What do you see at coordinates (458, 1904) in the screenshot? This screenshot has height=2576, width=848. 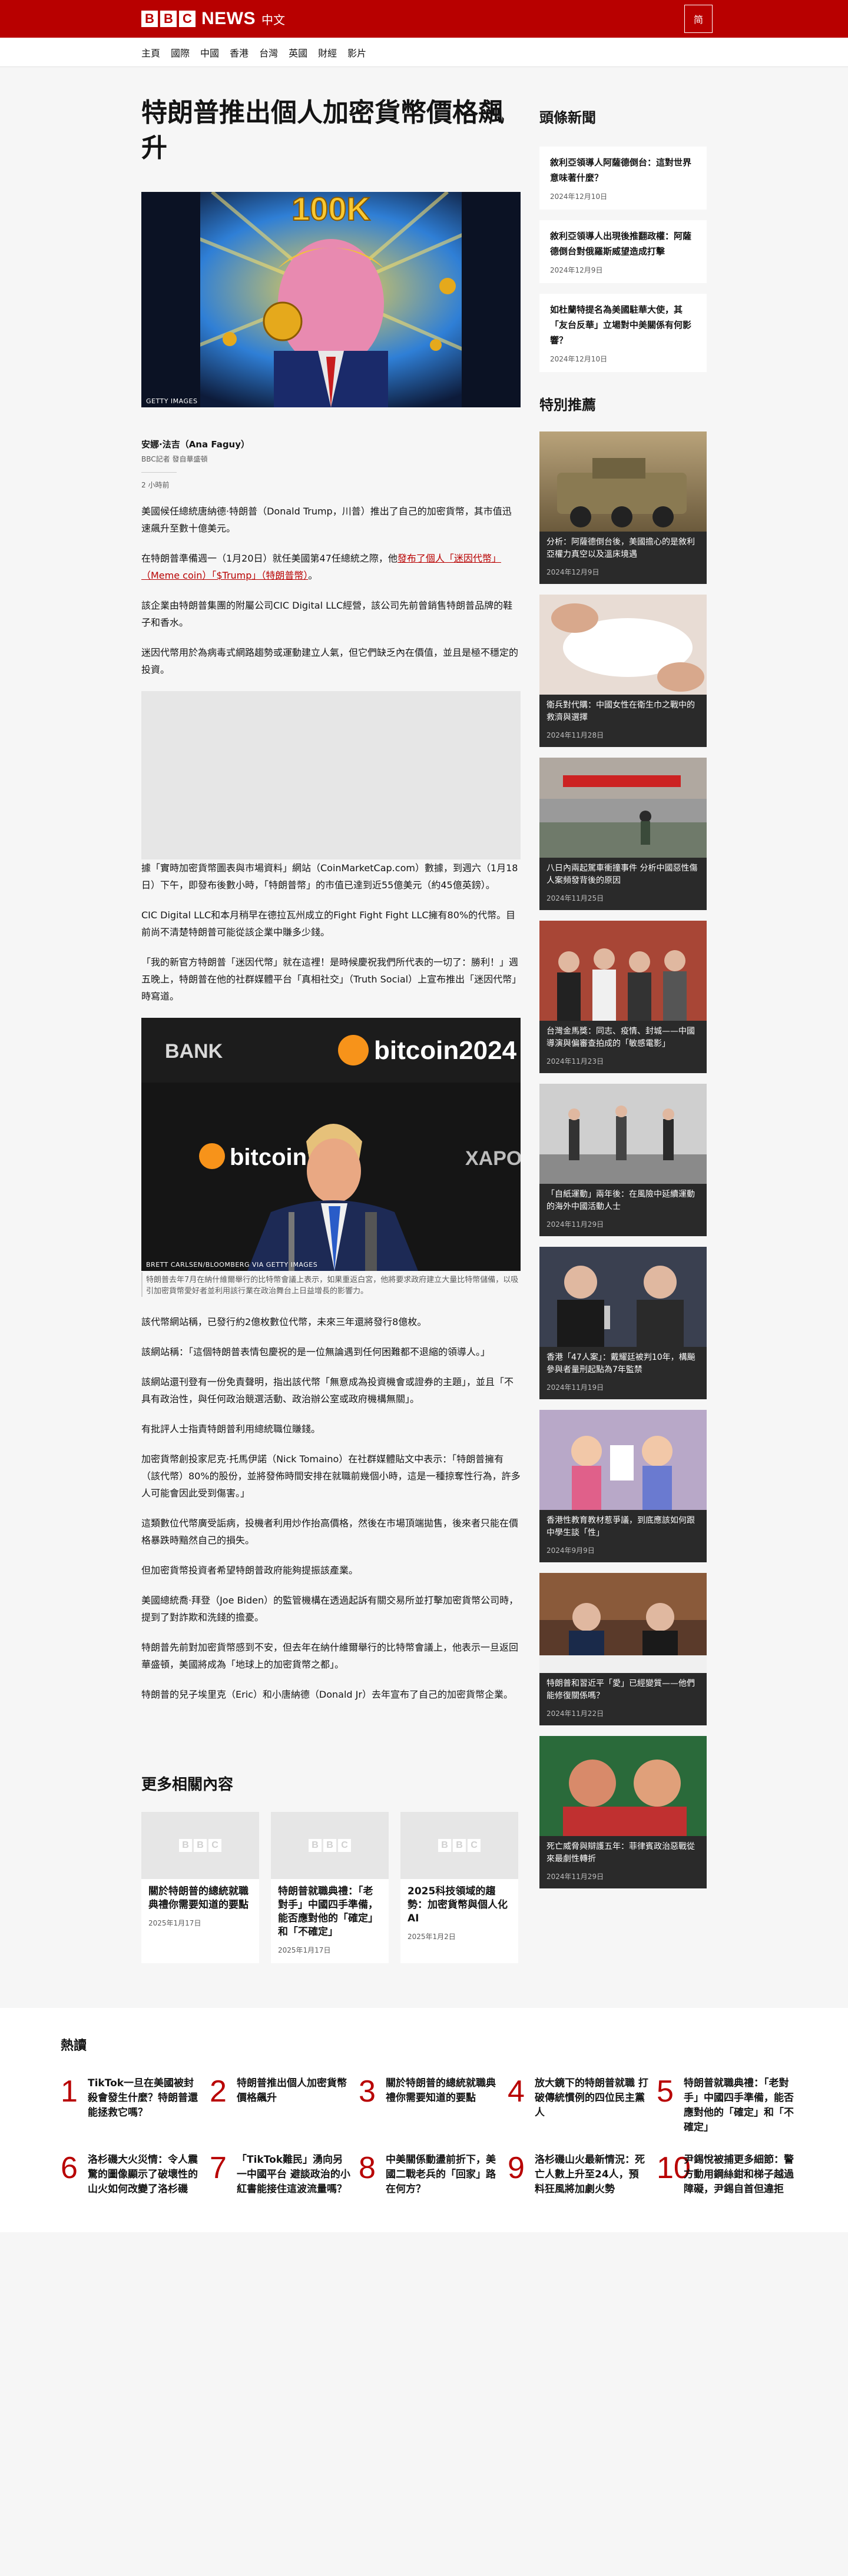 I see `related-headline: 2025科技領域的趨勢：加密貨幣與個人化AI` at bounding box center [458, 1904].